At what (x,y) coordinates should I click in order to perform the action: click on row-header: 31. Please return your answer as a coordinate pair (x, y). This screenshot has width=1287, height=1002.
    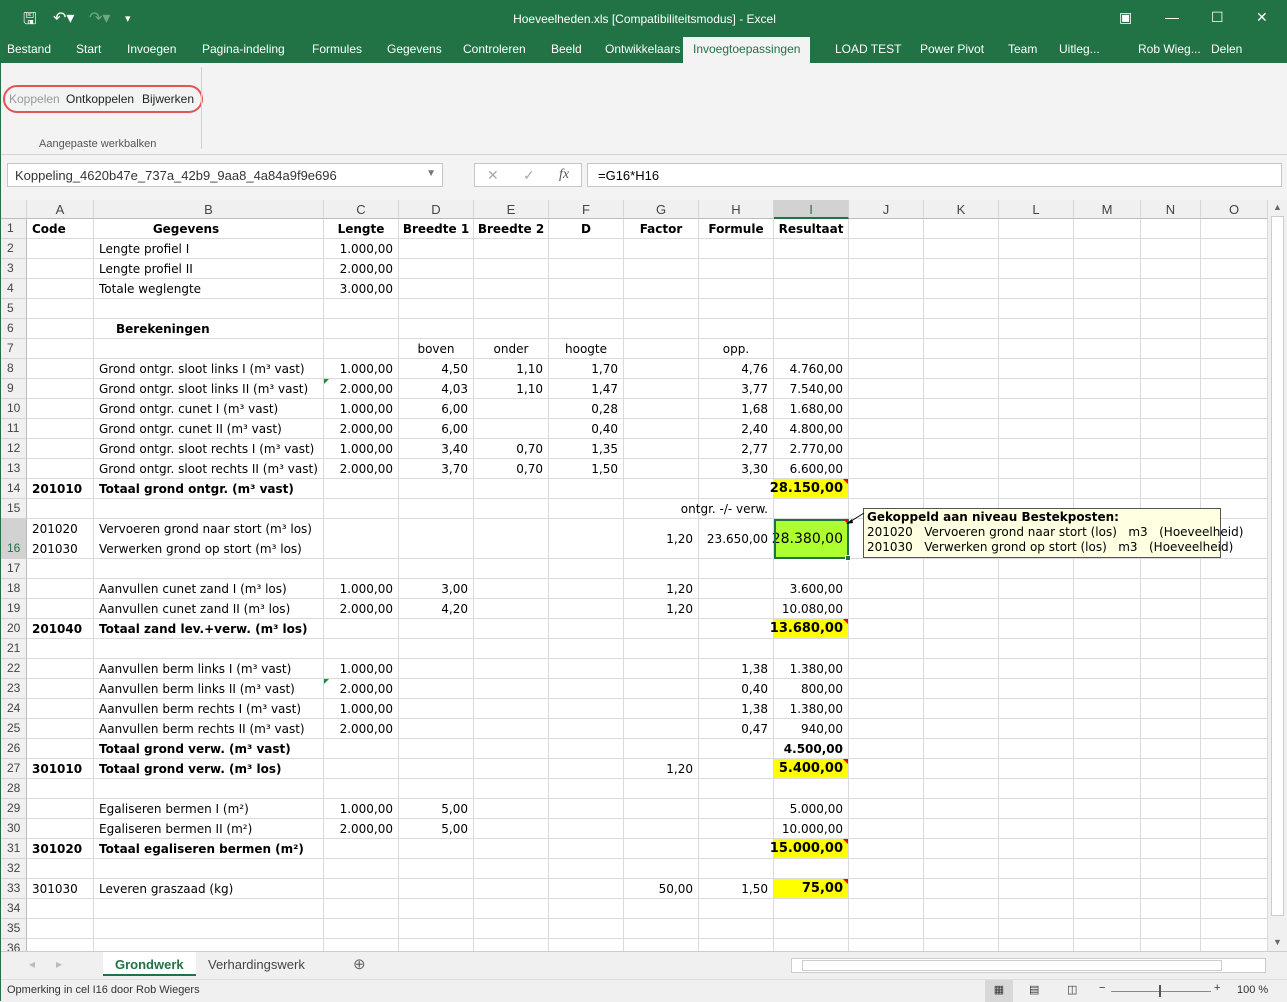
    Looking at the image, I should click on (14, 849).